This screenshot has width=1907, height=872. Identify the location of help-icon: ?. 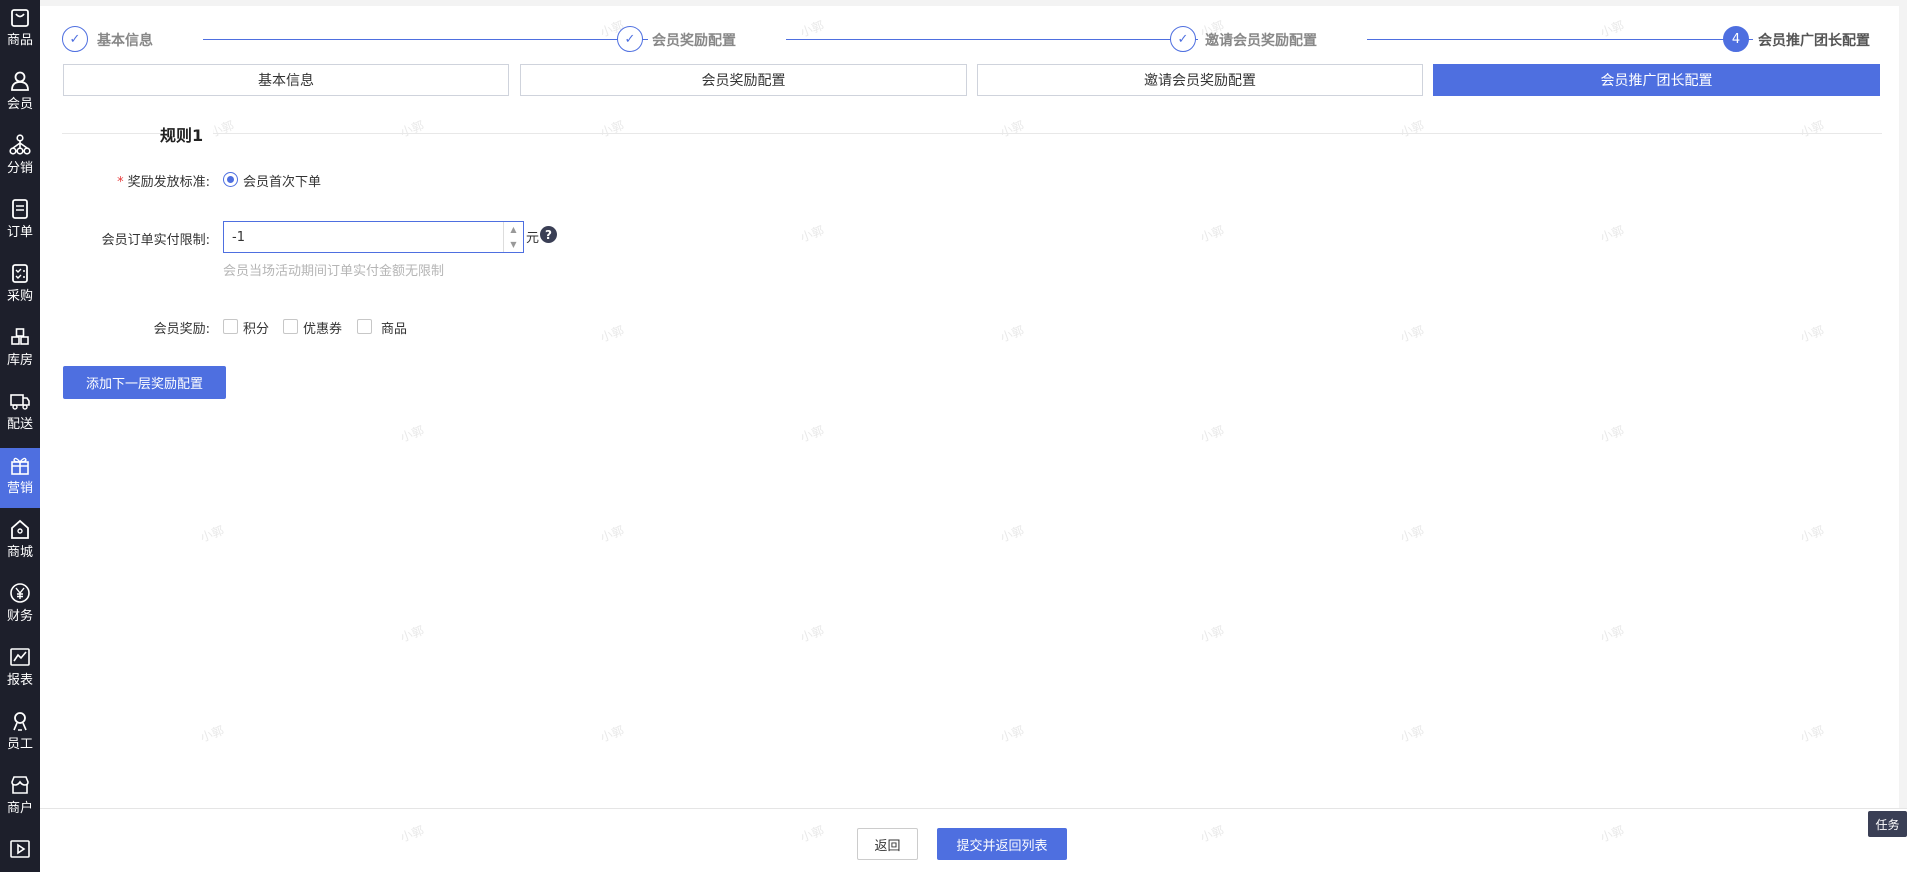
(548, 234).